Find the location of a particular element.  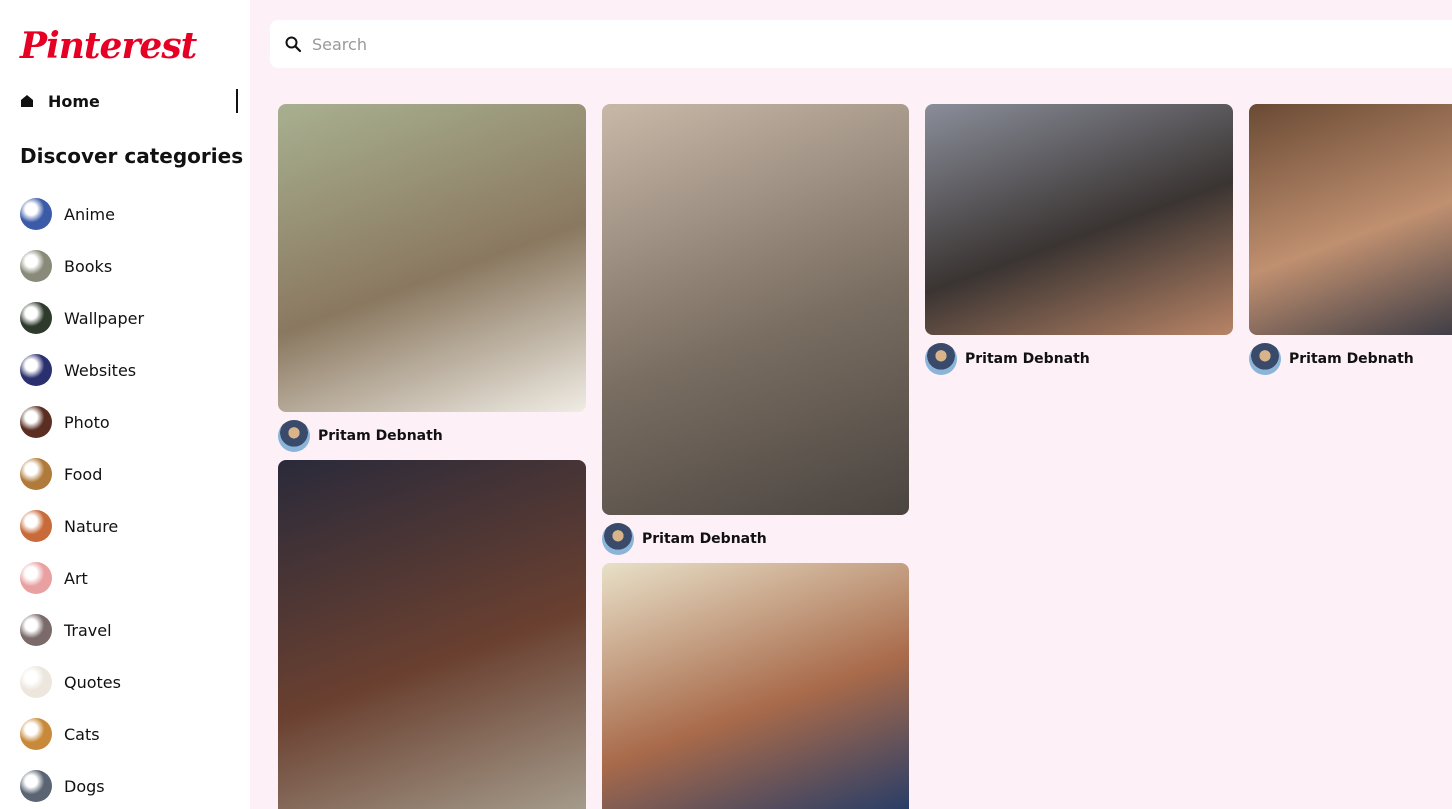

category-label: Food is located at coordinates (83, 474).